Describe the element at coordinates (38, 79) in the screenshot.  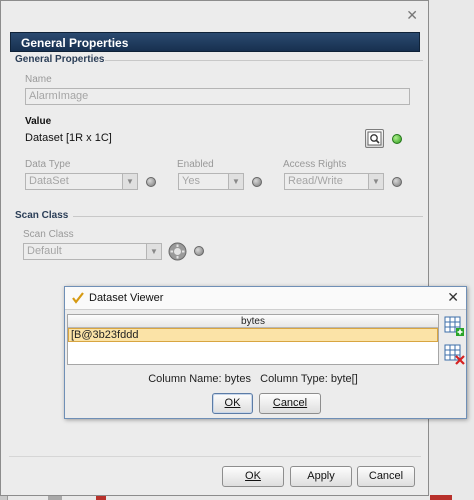
I see `name-label: Name` at that location.